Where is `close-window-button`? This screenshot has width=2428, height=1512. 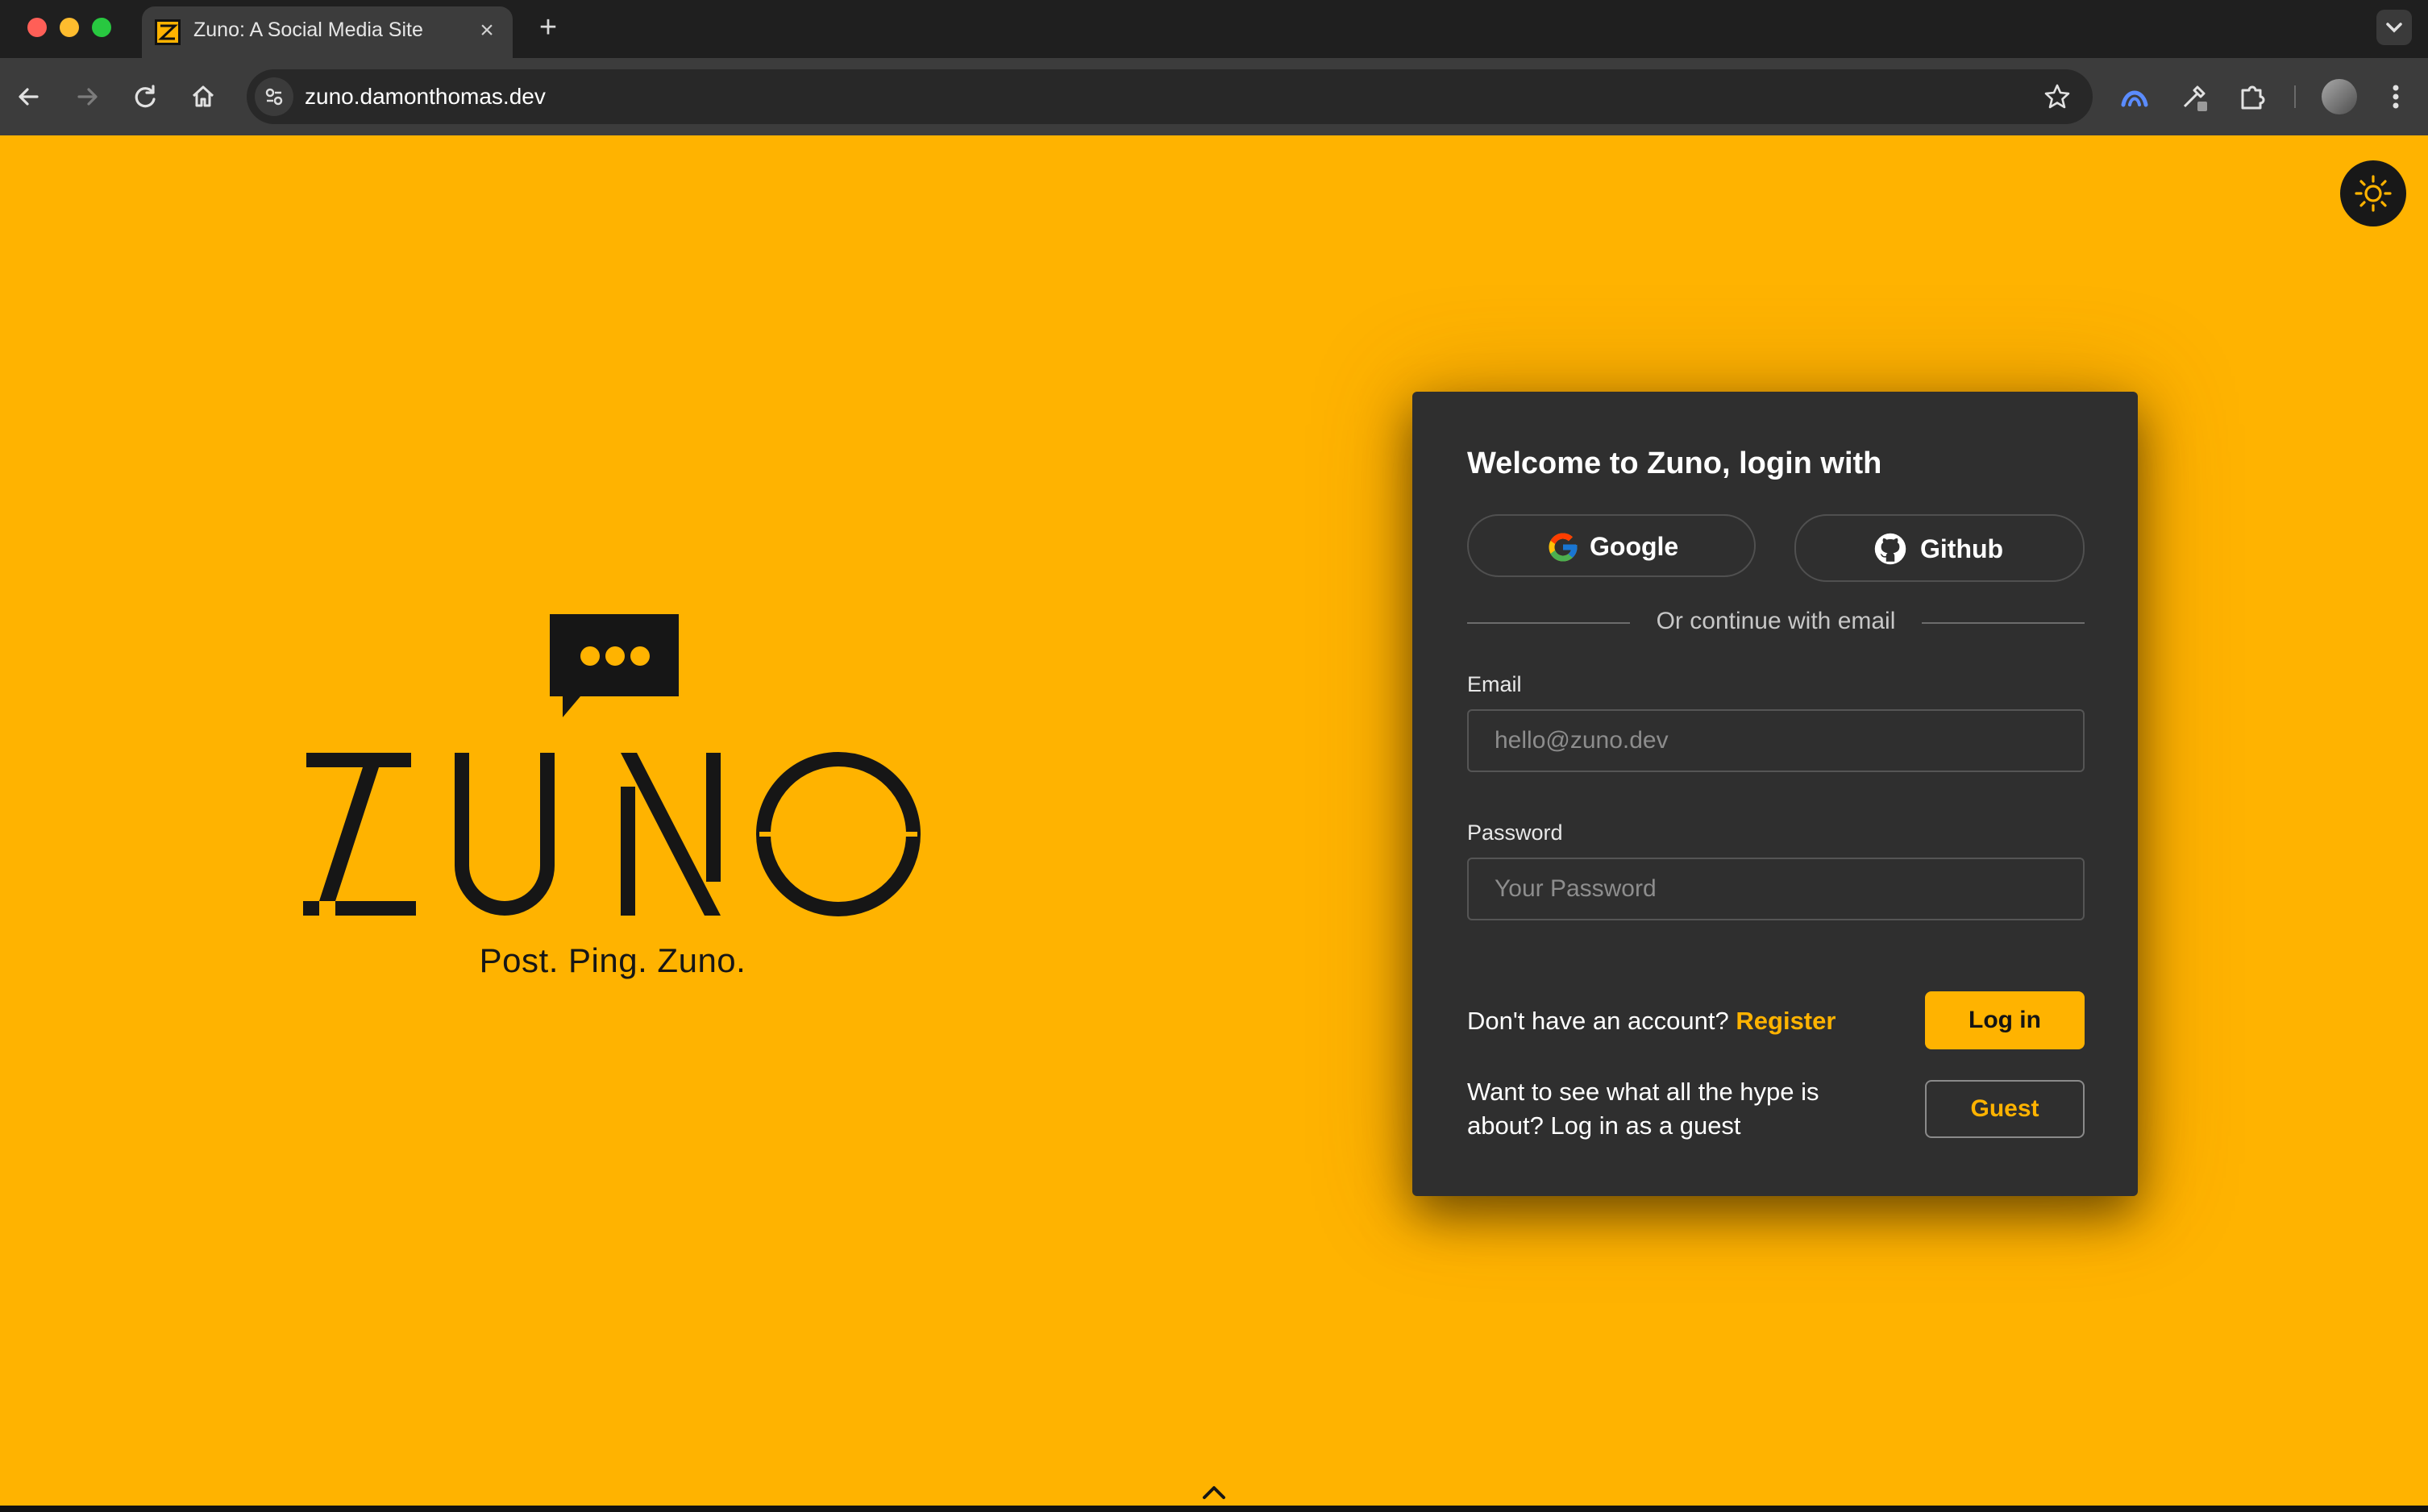
close-window-button is located at coordinates (37, 27).